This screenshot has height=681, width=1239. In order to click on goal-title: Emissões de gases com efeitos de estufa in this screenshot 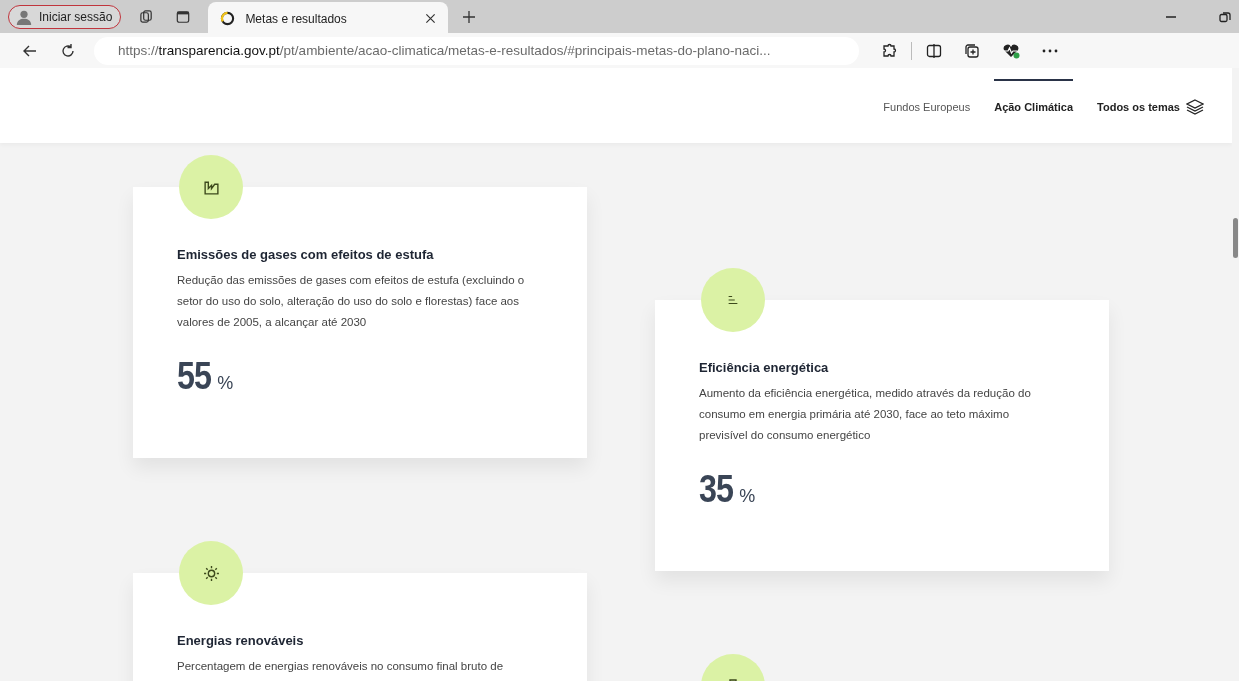, I will do `click(306, 254)`.